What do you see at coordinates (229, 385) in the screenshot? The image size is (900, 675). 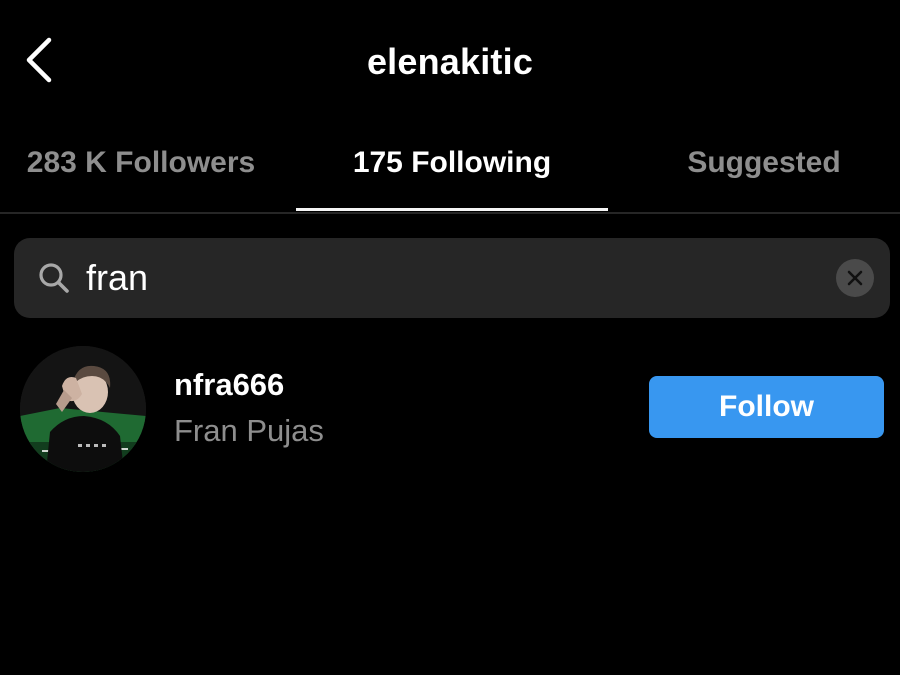 I see `result-username: nfra666` at bounding box center [229, 385].